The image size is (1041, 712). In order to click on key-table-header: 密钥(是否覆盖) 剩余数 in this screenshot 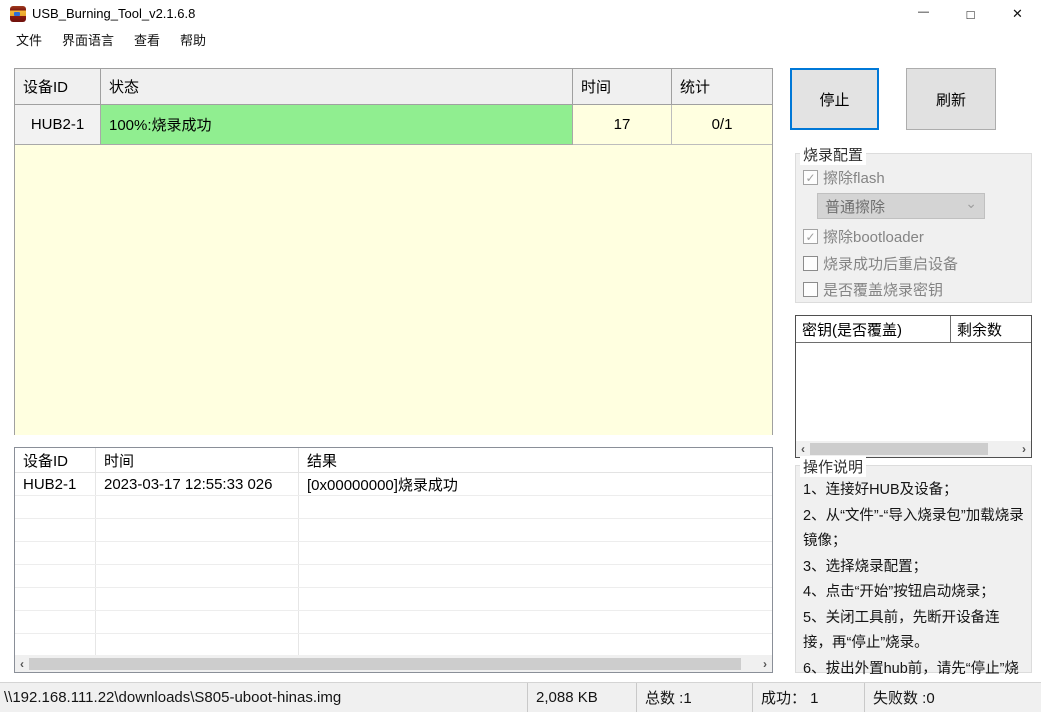, I will do `click(913, 329)`.